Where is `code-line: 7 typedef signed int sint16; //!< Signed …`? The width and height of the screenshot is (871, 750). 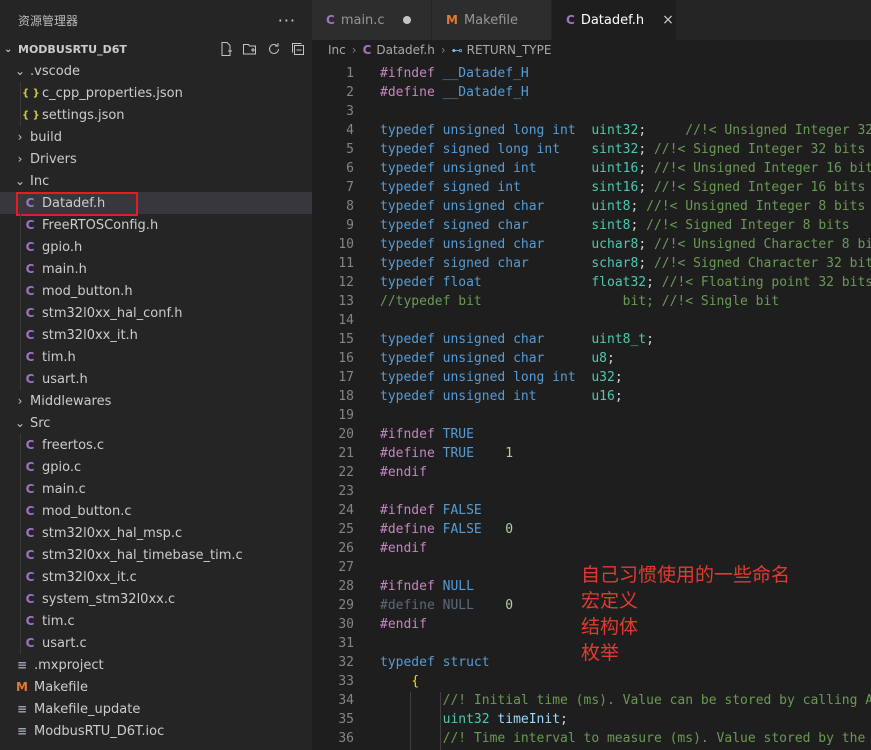 code-line: 7 typedef signed int sint16; //!< Signed … is located at coordinates (588, 187).